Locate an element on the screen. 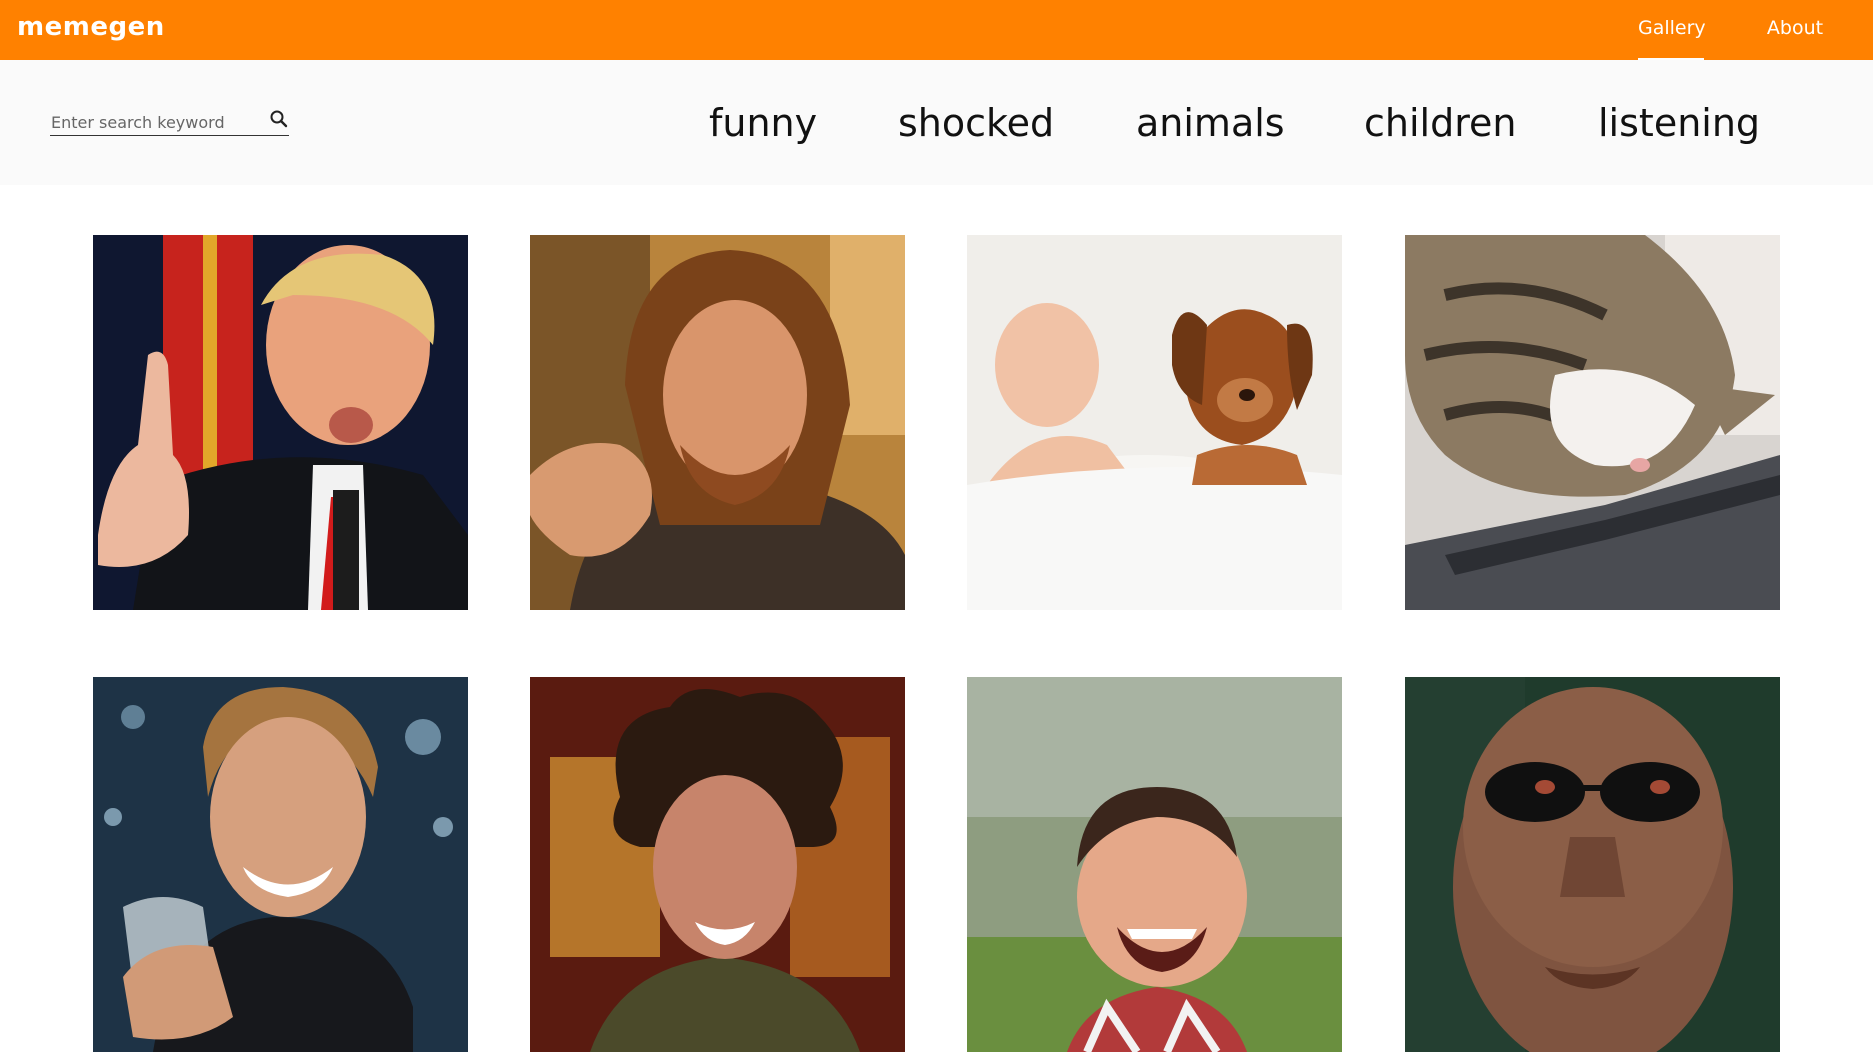 The image size is (1873, 1052). tag-animals: animals is located at coordinates (1210, 123).